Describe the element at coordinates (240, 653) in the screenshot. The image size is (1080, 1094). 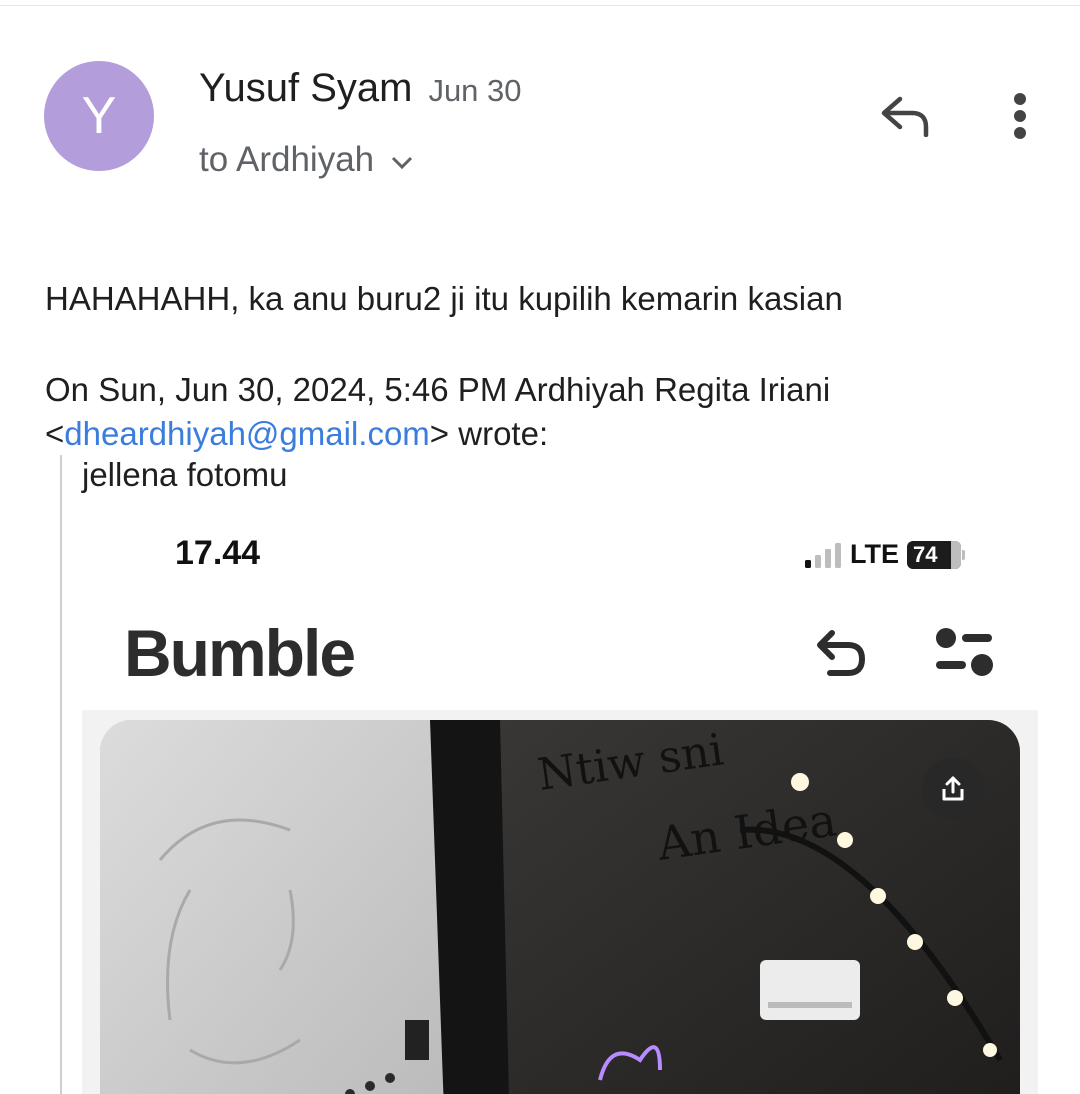
I see `app-logo: Bumble` at that location.